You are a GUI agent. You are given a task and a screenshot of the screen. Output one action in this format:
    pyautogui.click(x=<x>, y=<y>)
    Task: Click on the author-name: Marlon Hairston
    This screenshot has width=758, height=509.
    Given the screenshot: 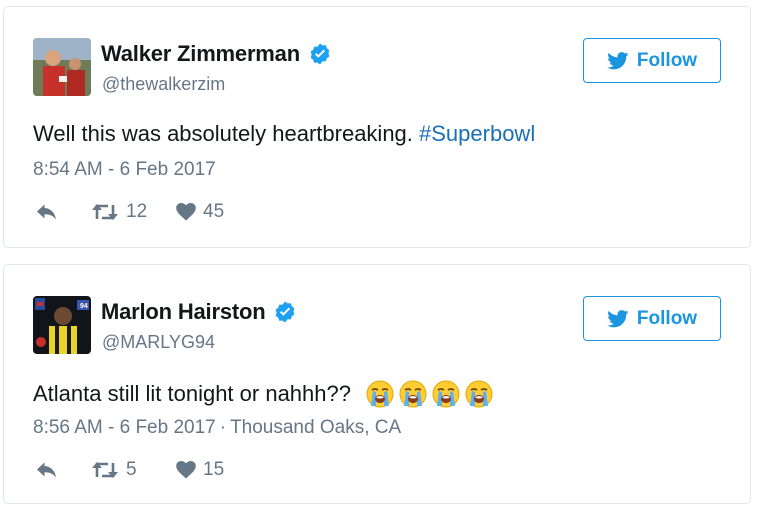 What is the action you would take?
    pyautogui.click(x=183, y=312)
    